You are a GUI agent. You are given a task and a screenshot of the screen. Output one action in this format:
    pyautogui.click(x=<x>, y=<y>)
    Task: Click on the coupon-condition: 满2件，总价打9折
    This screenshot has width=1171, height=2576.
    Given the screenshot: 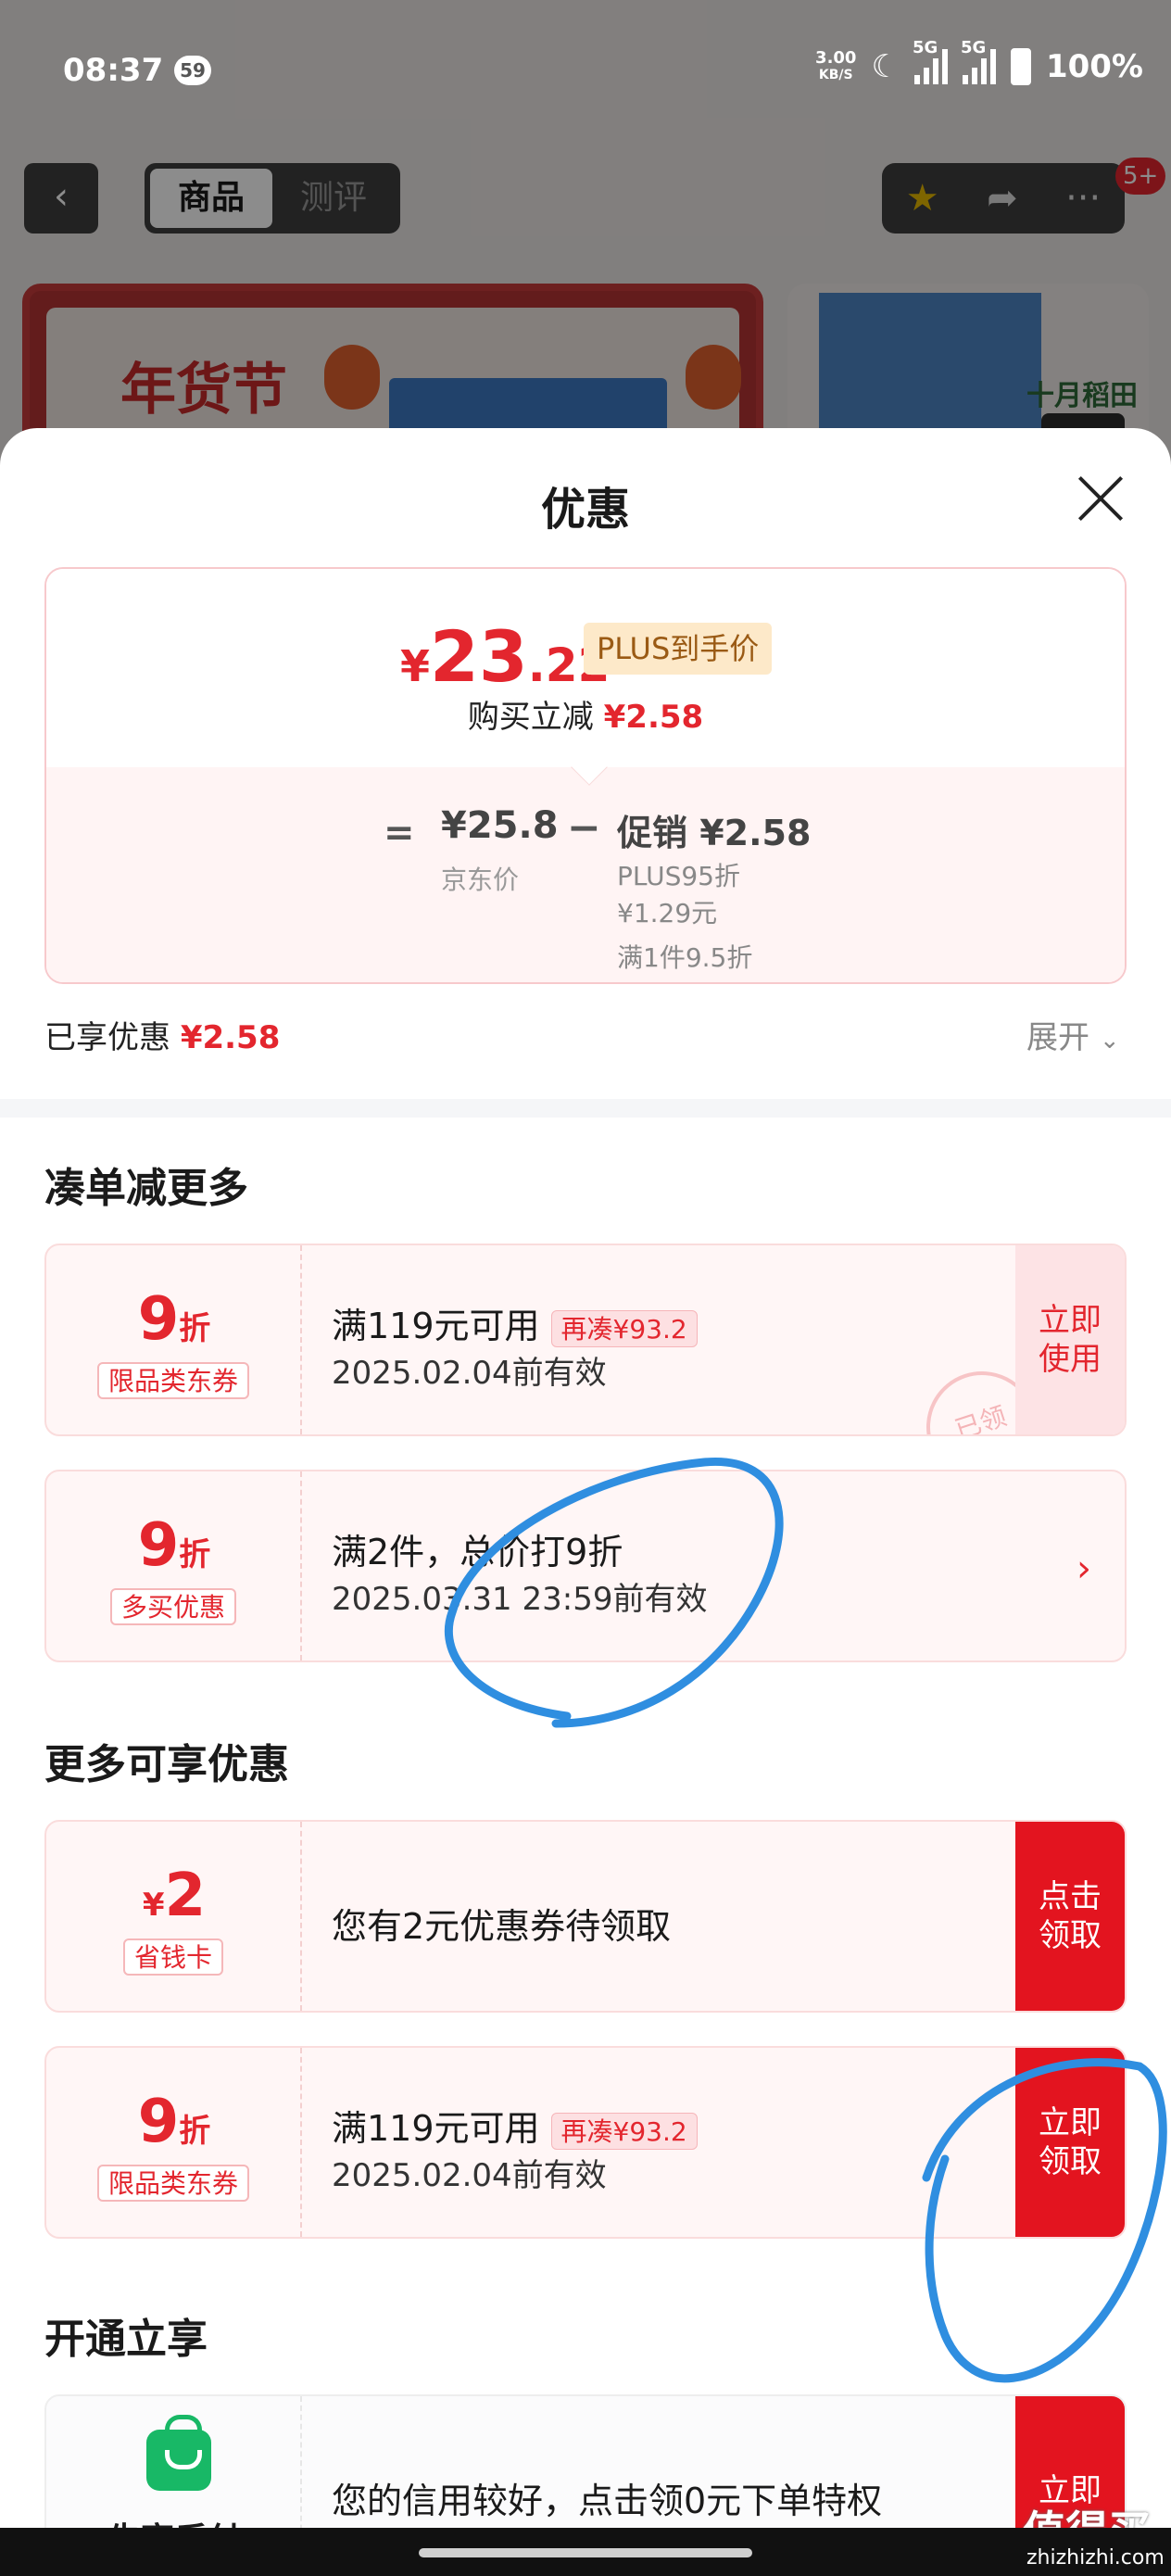 What is the action you would take?
    pyautogui.click(x=478, y=1552)
    